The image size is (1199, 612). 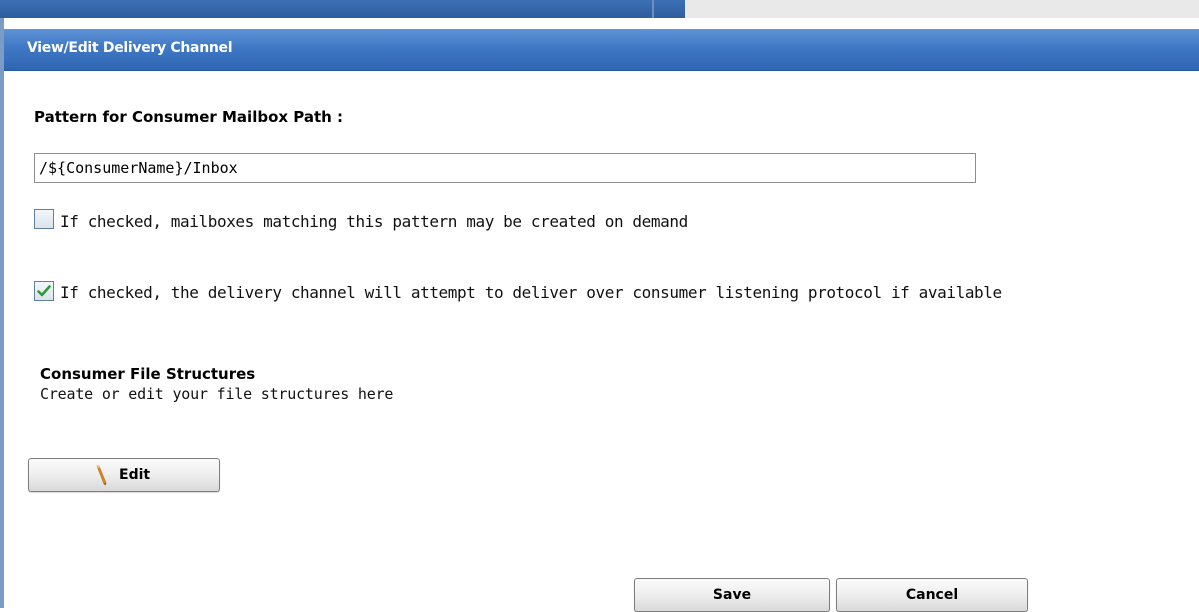 What do you see at coordinates (148, 374) in the screenshot?
I see `file-structures-heading: Consumer File Structures` at bounding box center [148, 374].